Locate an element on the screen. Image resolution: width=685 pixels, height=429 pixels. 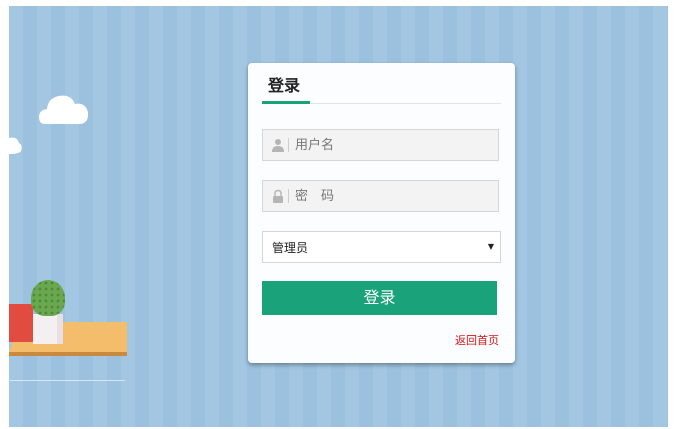
password-field is located at coordinates (380, 196).